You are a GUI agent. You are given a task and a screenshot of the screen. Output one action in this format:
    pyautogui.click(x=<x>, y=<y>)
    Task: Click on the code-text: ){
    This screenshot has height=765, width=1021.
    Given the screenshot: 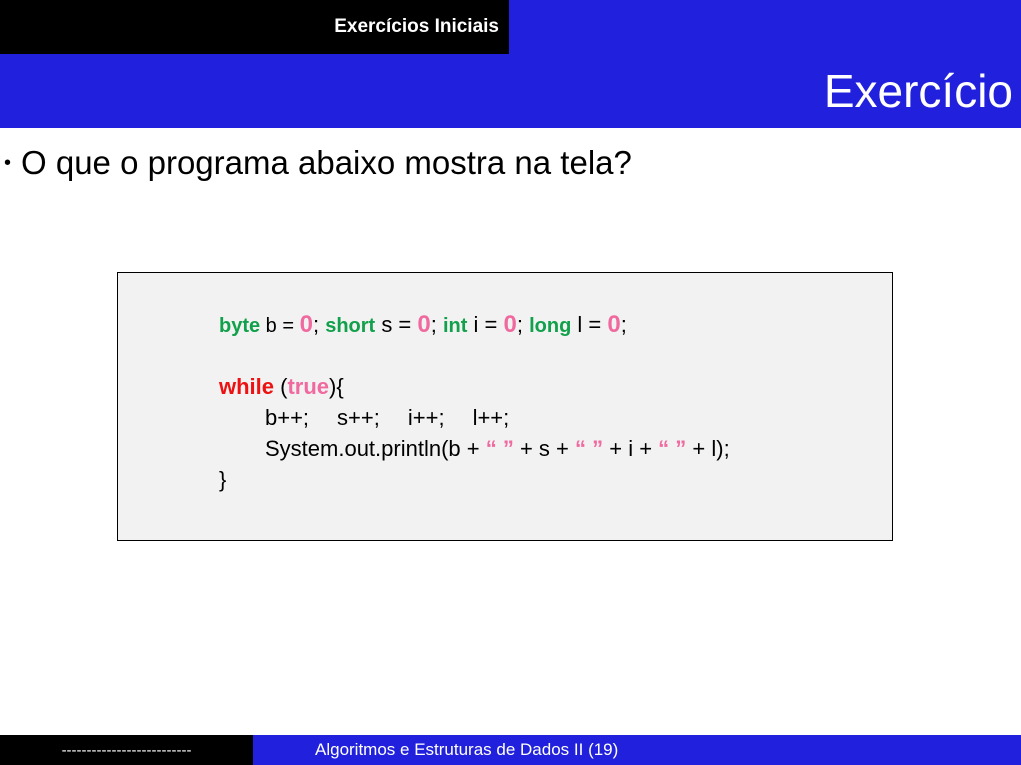 What is the action you would take?
    pyautogui.click(x=336, y=386)
    